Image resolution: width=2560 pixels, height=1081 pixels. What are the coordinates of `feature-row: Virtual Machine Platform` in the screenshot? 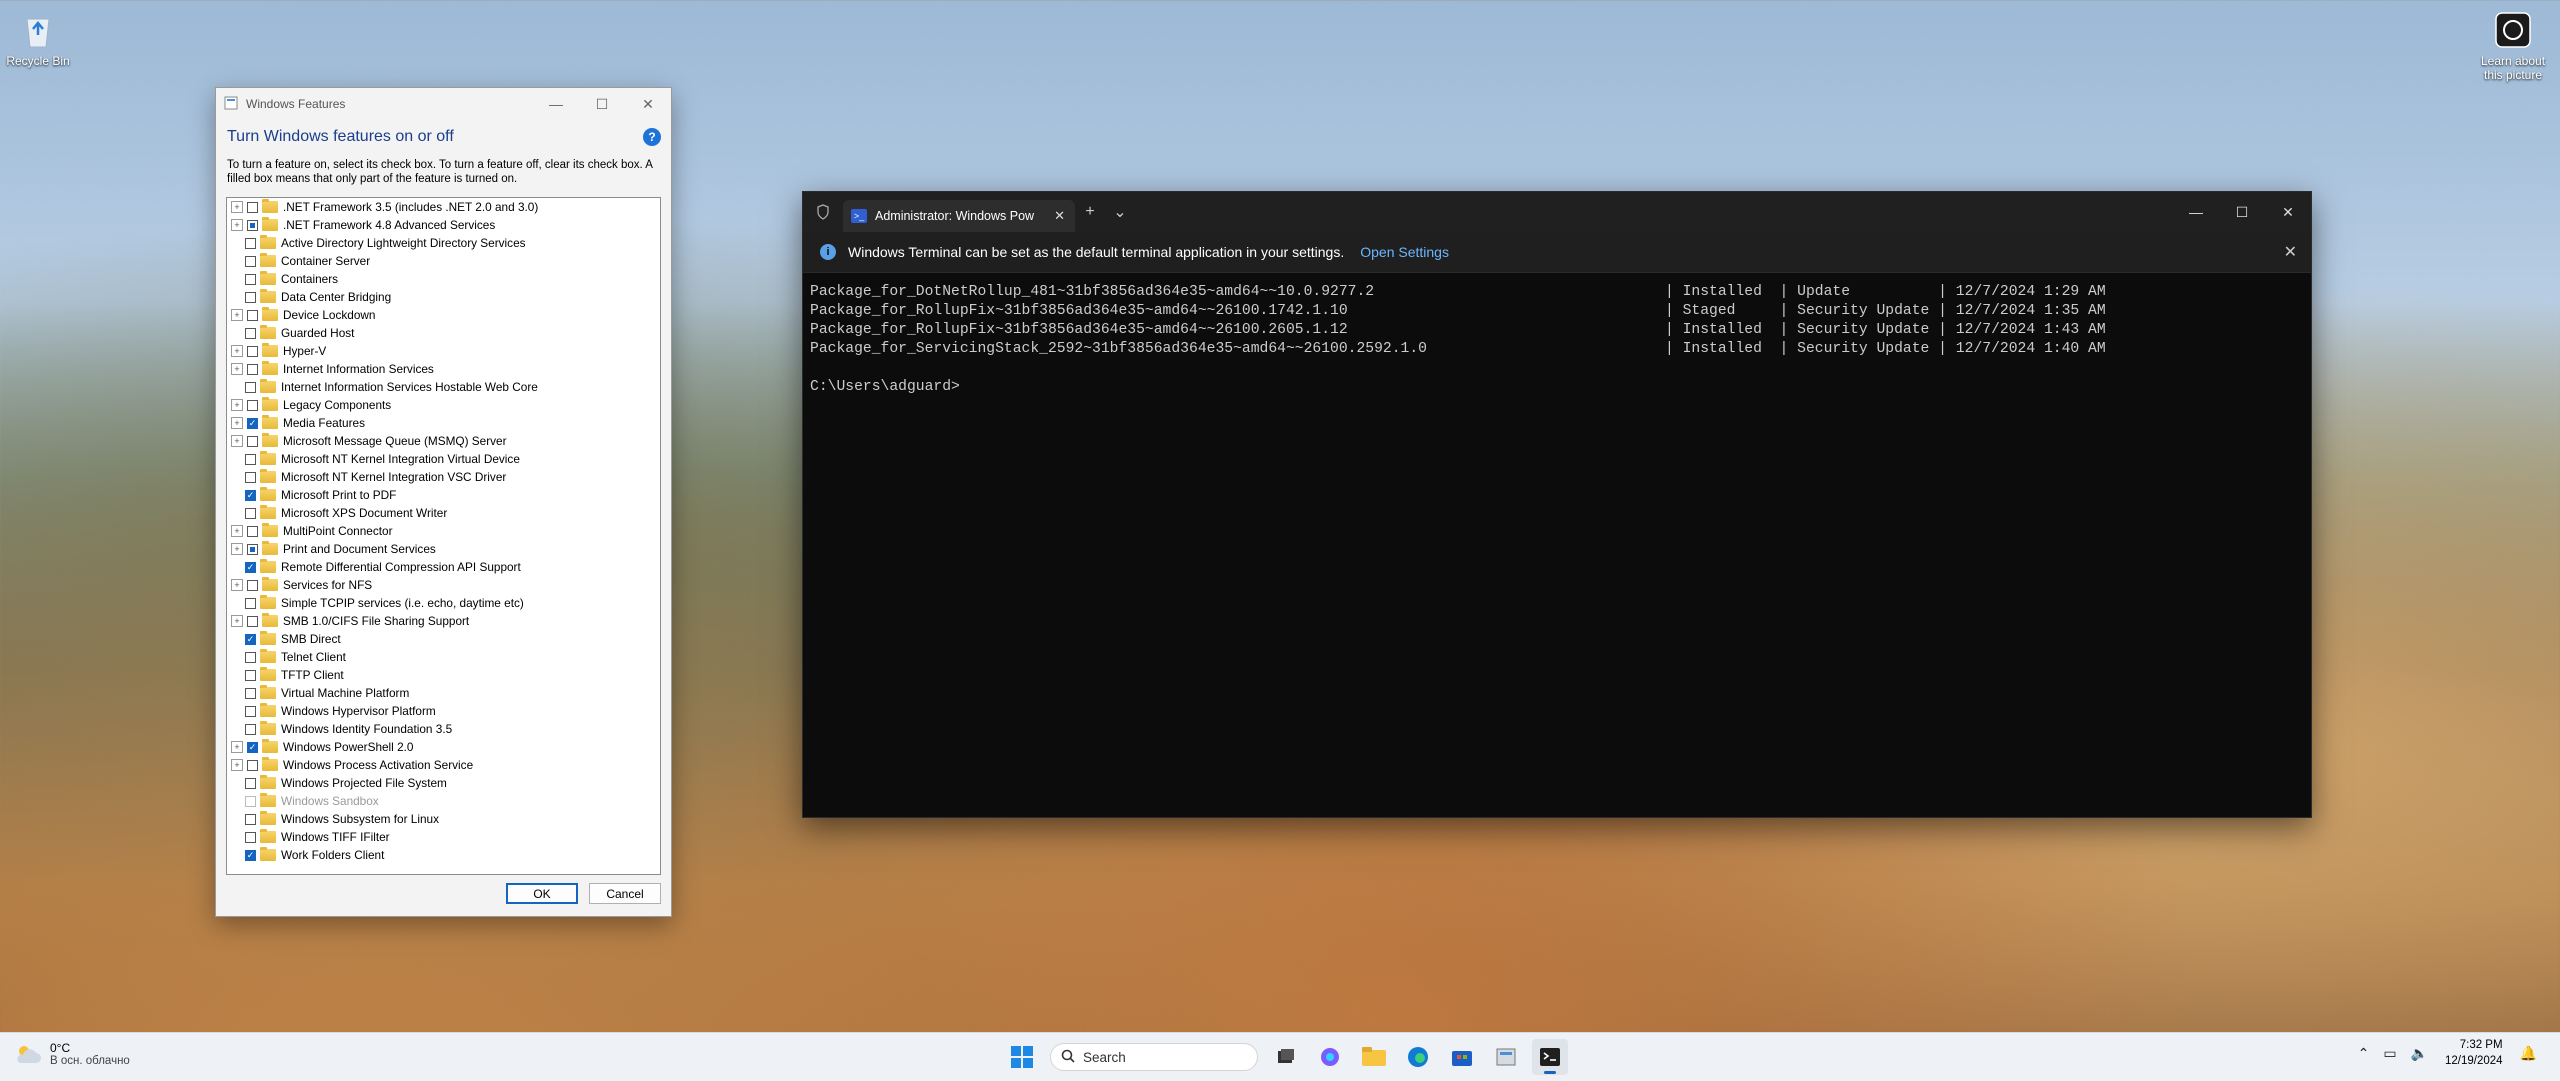 It's located at (443, 693).